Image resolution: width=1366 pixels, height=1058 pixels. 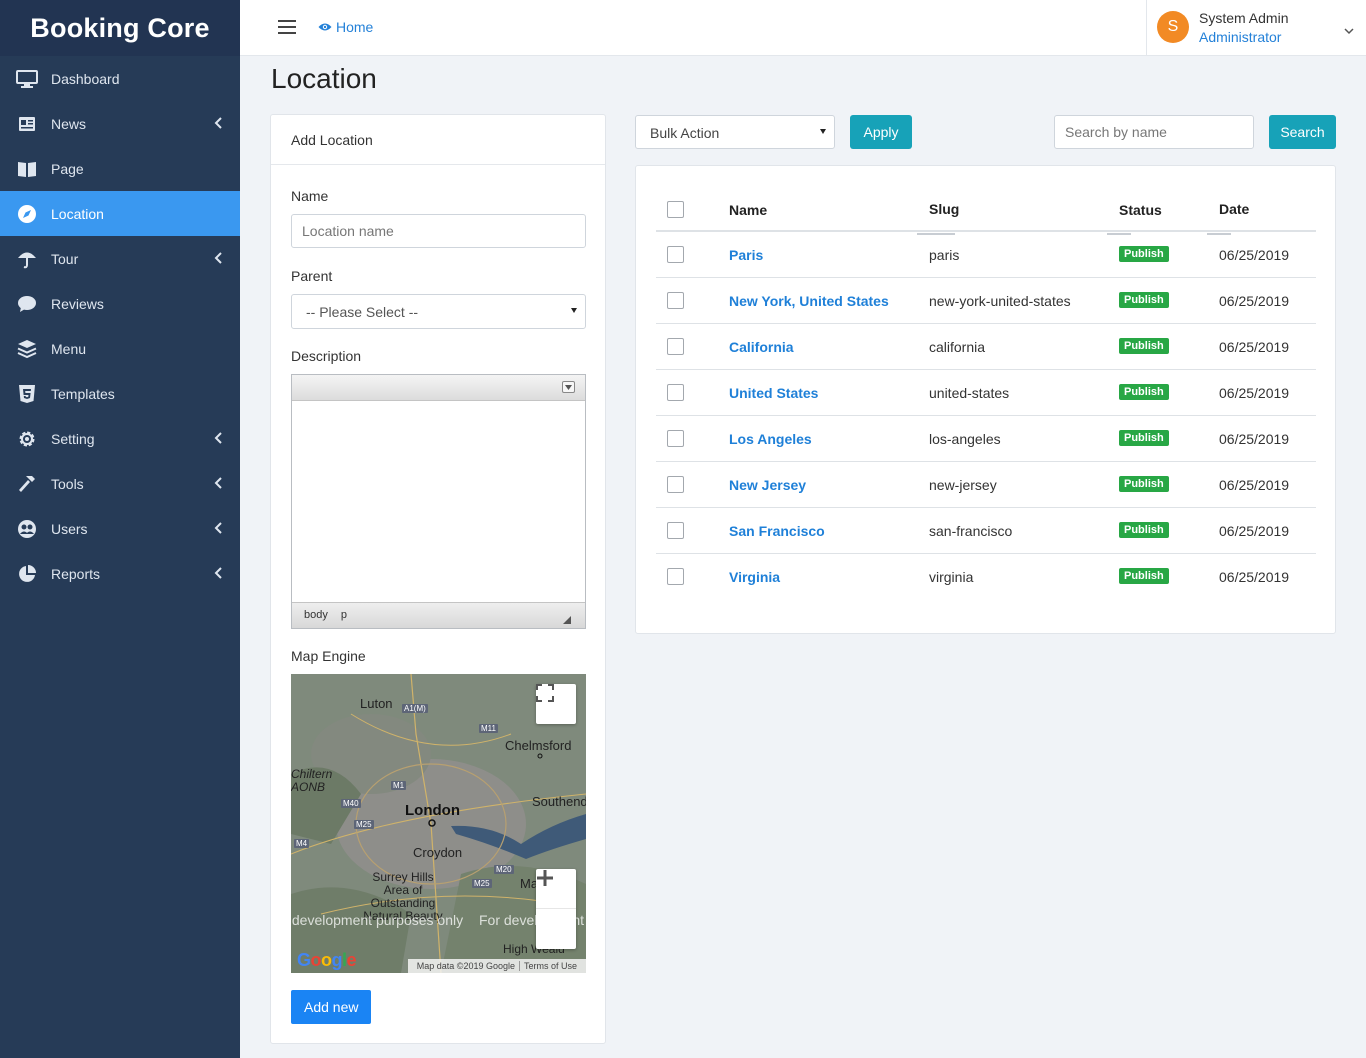 What do you see at coordinates (761, 347) in the screenshot?
I see `location-name-link: California` at bounding box center [761, 347].